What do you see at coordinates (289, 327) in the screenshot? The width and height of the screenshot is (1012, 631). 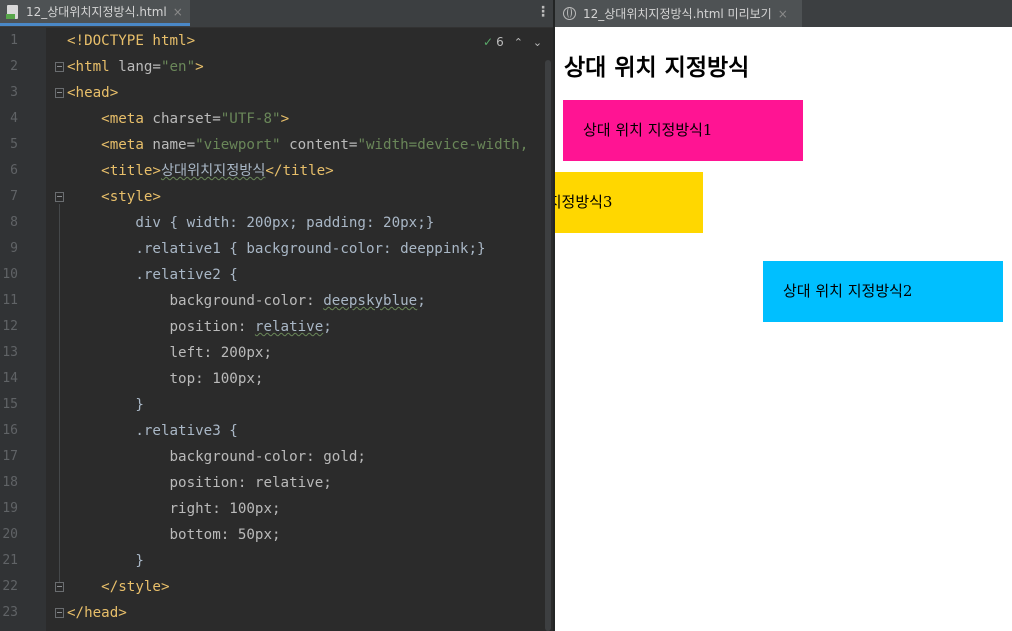 I see `code-token: relative` at bounding box center [289, 327].